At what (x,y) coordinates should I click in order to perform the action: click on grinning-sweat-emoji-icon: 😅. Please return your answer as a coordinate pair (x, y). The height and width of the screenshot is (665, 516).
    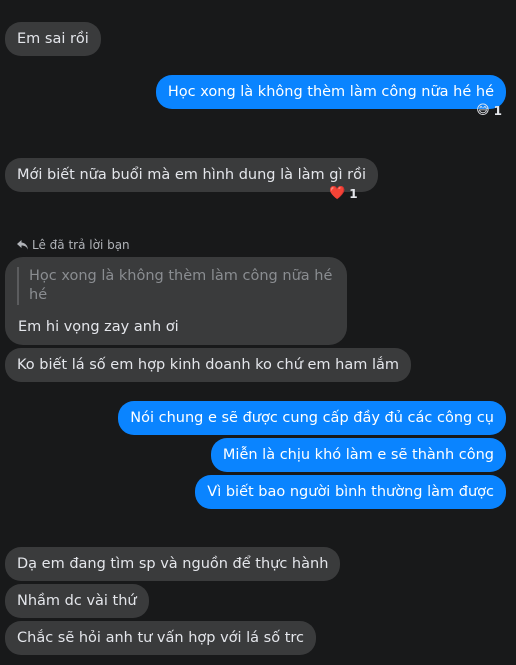
    Looking at the image, I should click on (483, 110).